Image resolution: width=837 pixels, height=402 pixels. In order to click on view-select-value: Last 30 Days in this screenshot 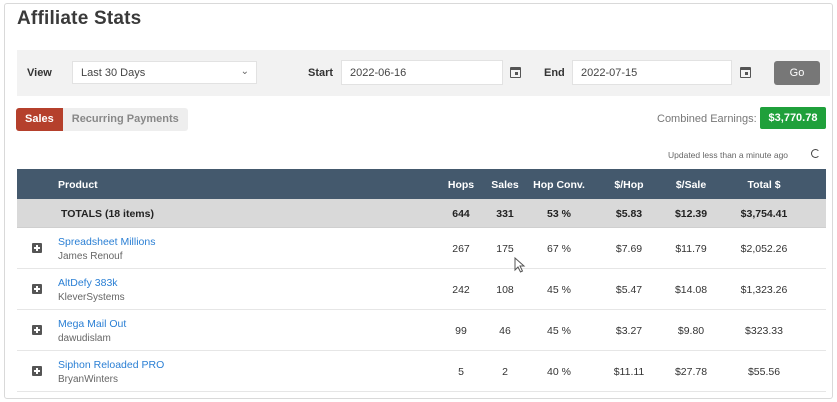, I will do `click(113, 73)`.